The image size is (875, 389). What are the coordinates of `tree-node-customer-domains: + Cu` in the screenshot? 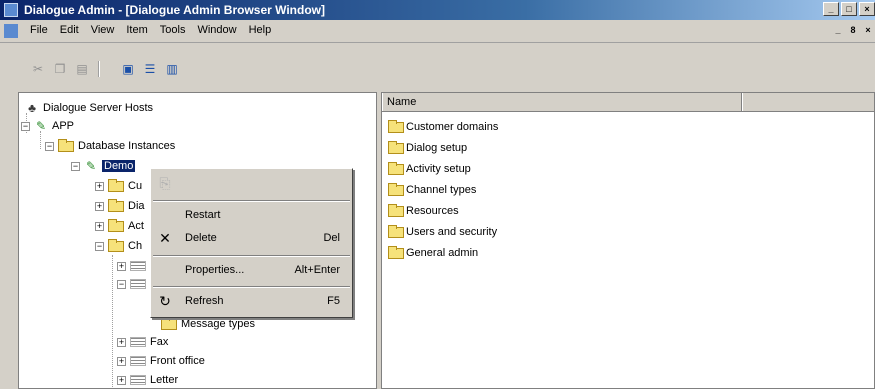 It's located at (118, 186).